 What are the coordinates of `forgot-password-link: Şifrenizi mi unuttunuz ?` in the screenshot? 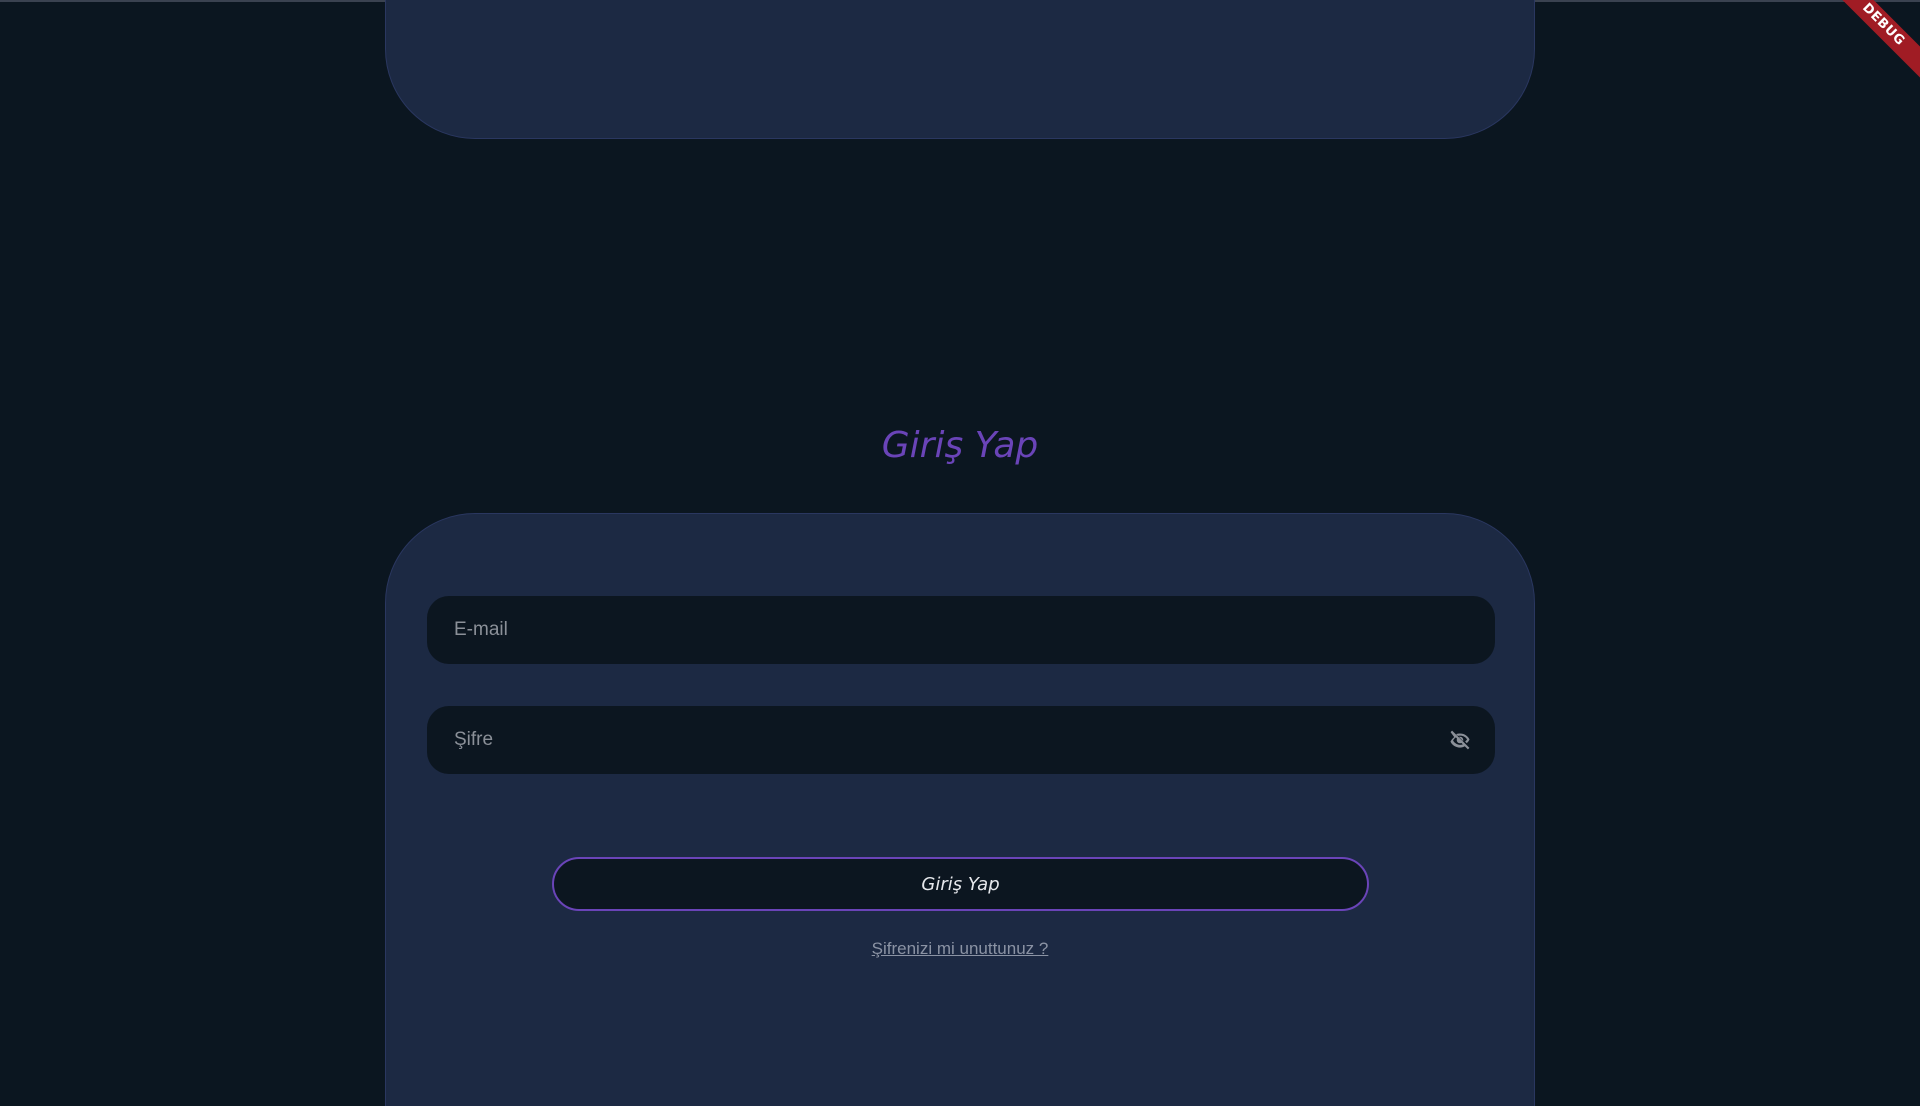 It's located at (960, 949).